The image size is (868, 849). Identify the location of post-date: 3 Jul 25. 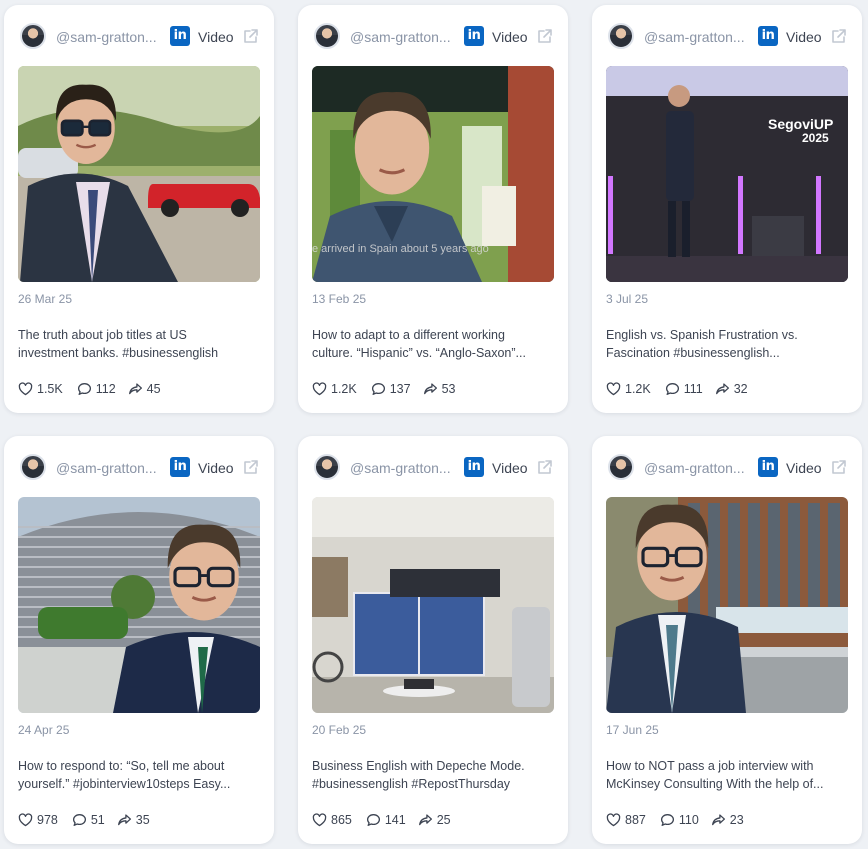
(627, 299).